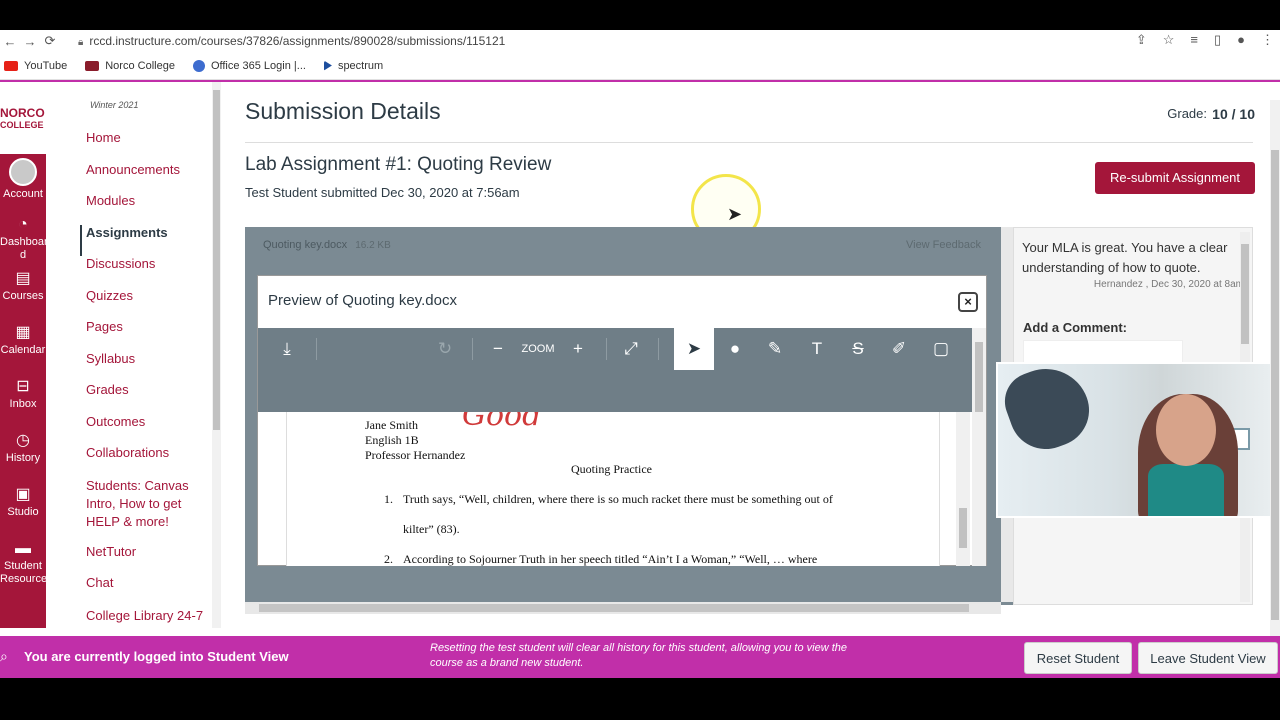  What do you see at coordinates (287, 349) in the screenshot?
I see `download-icon: ⤓` at bounding box center [287, 349].